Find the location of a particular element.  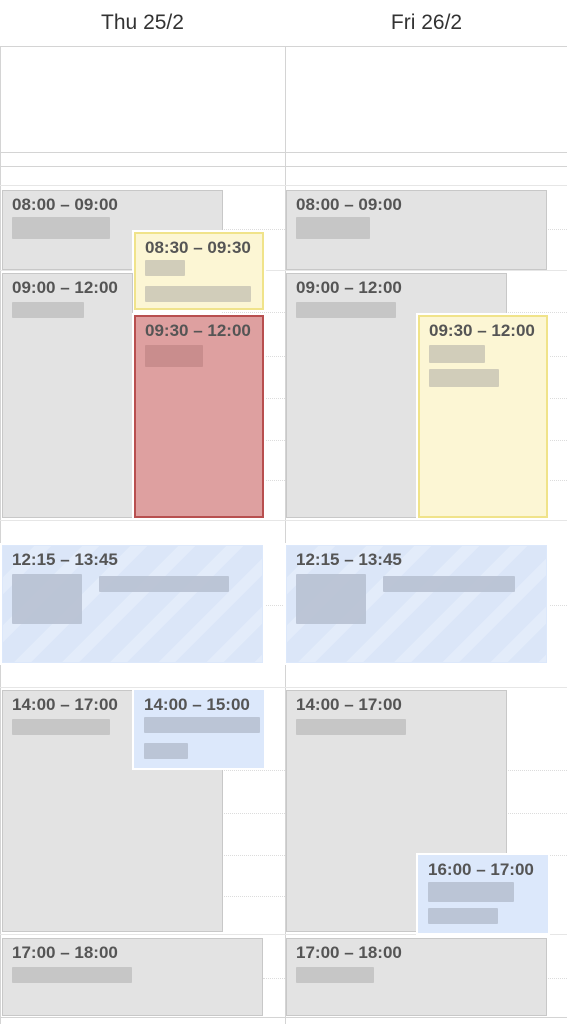

timeline-top-divider is located at coordinates (283, 166).